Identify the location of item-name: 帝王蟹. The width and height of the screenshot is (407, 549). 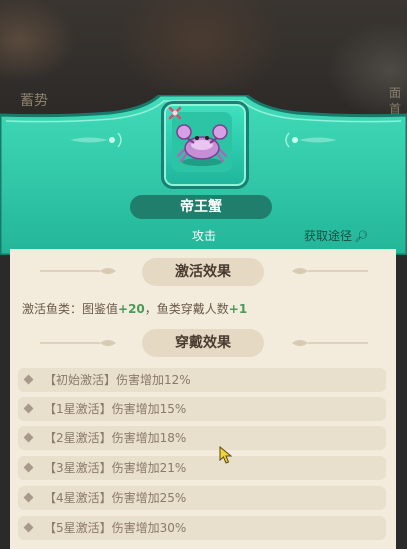
(201, 207).